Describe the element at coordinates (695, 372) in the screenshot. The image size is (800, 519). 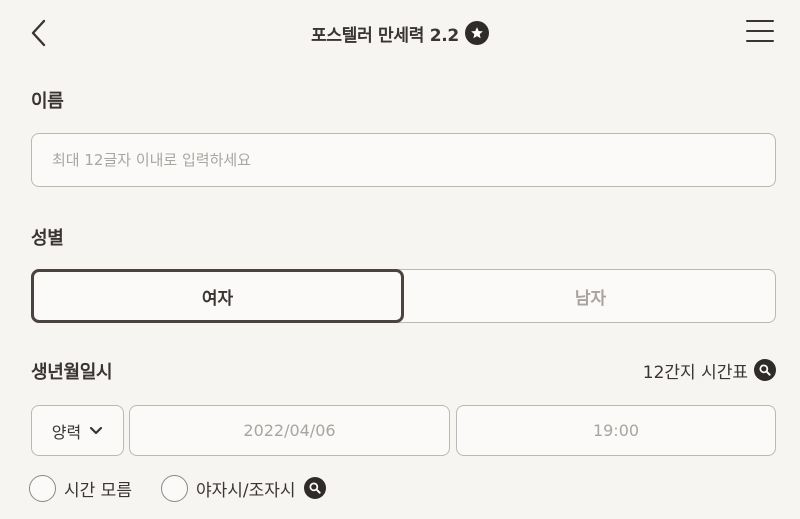
I see `timetable-link-text: 12간지 시간표` at that location.